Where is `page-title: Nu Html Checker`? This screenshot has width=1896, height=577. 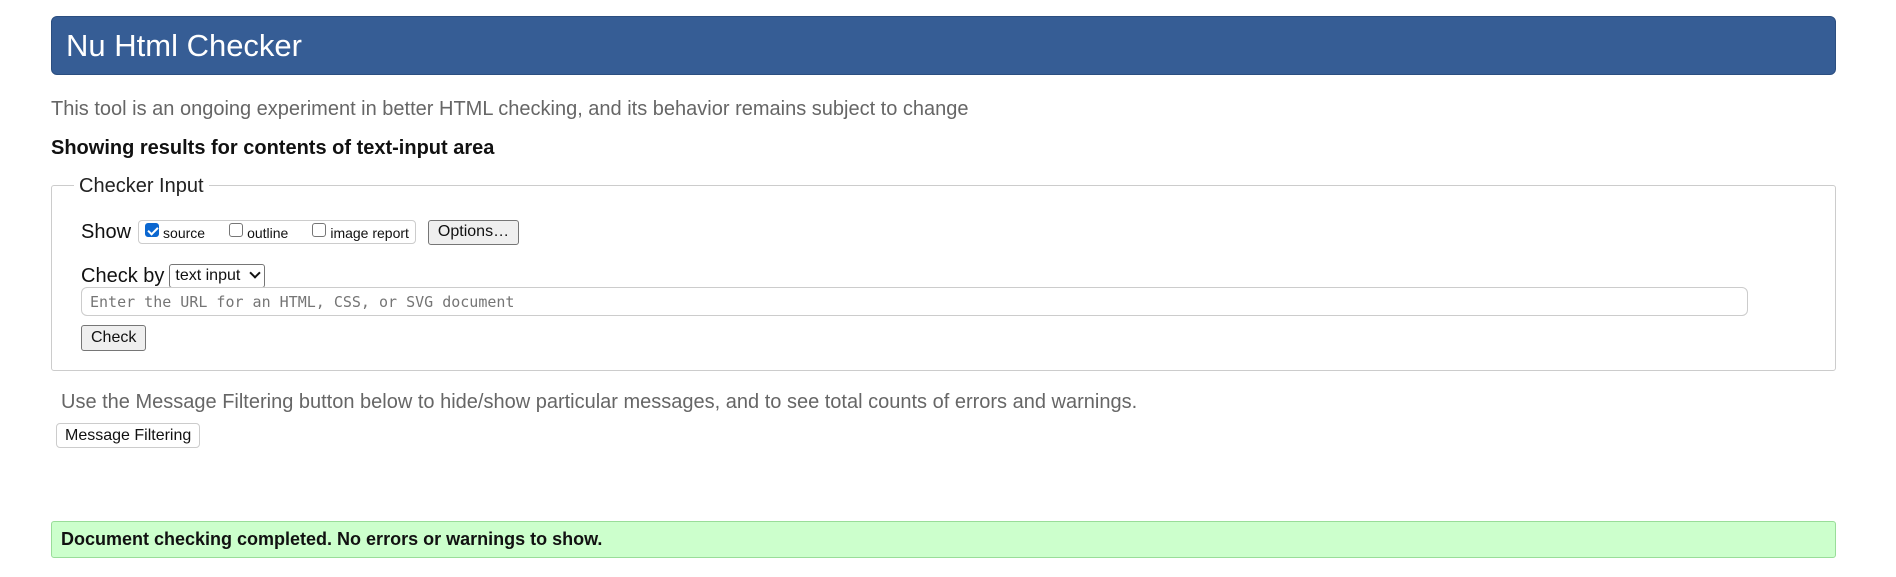 page-title: Nu Html Checker is located at coordinates (184, 45).